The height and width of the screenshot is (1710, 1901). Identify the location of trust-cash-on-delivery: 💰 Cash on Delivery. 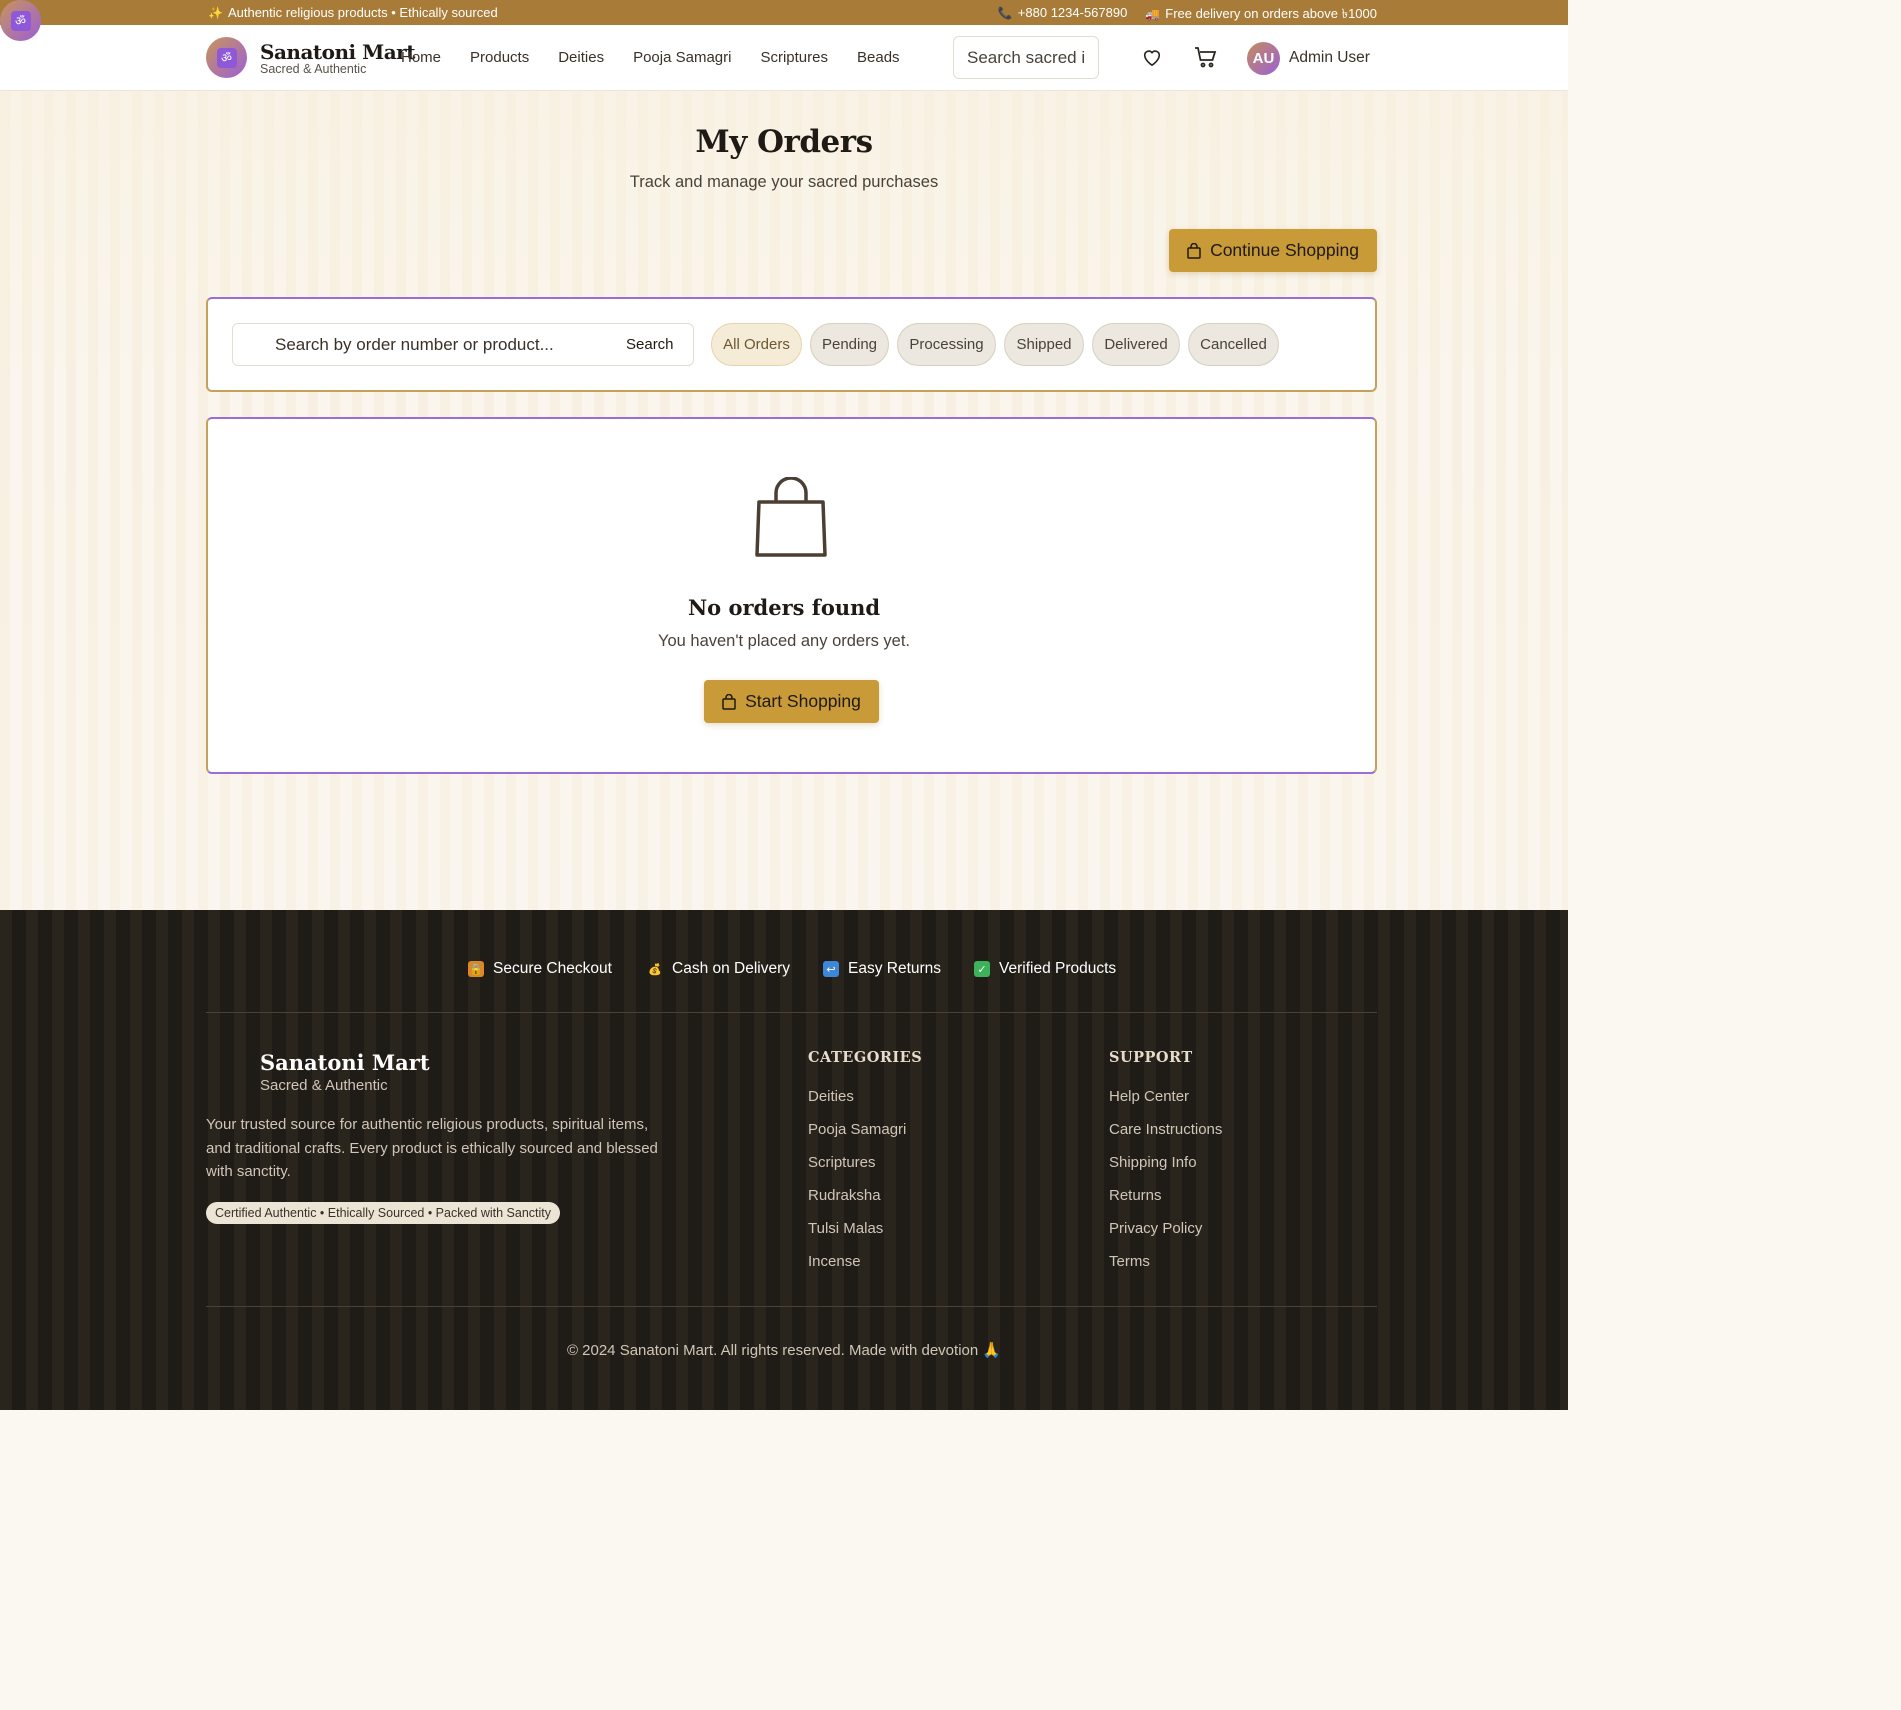
(718, 969).